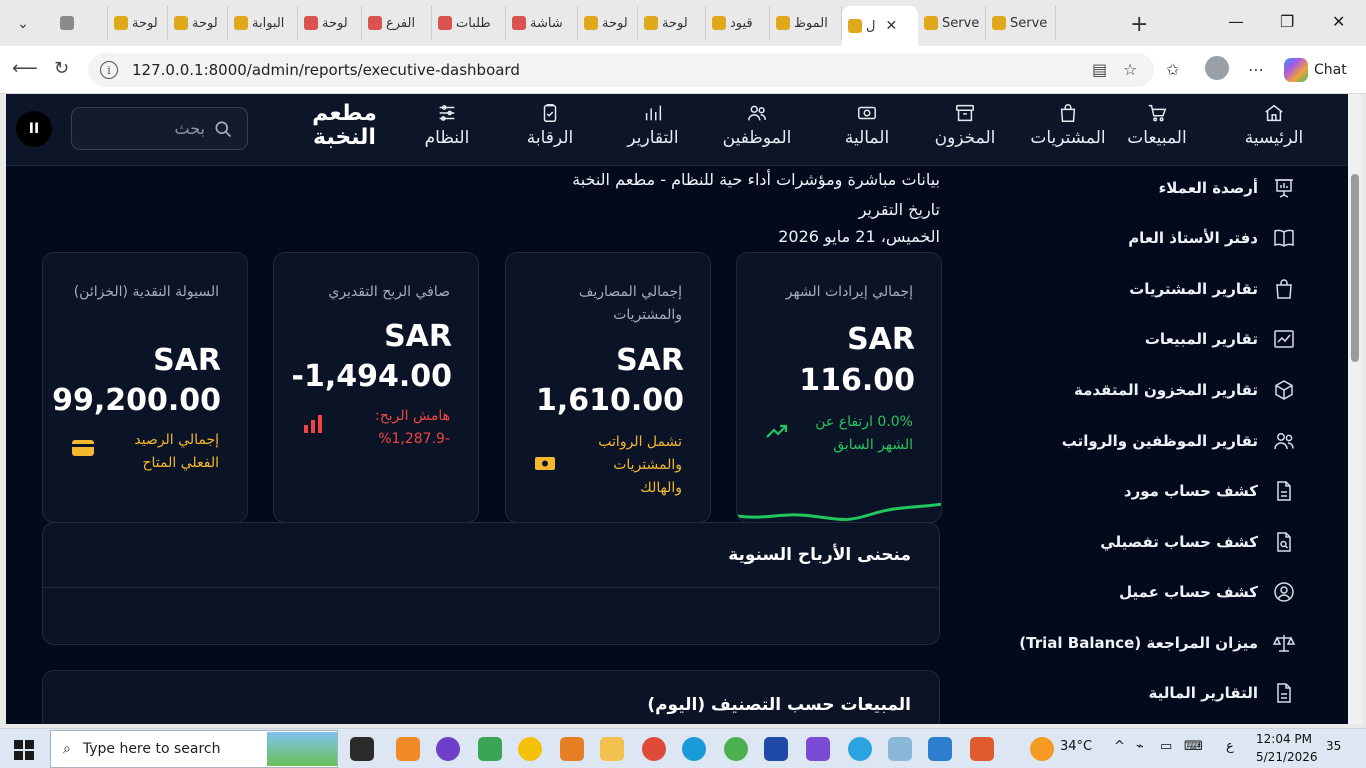 The width and height of the screenshot is (1366, 768). Describe the element at coordinates (1284, 739) in the screenshot. I see `clock-time: 12:04 PM` at that location.